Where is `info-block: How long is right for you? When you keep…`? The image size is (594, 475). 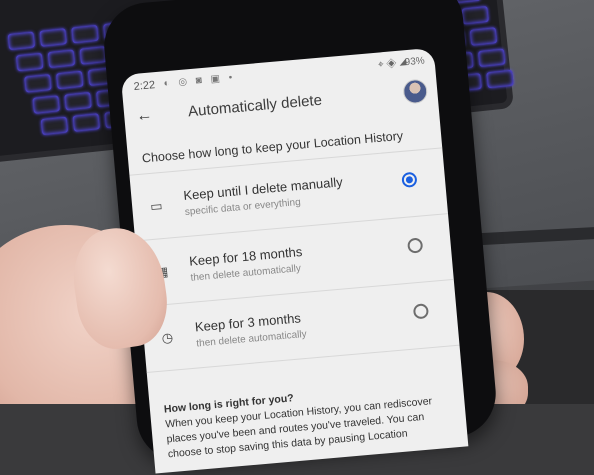
info-block: How long is right for you? When you keep… is located at coordinates (307, 420).